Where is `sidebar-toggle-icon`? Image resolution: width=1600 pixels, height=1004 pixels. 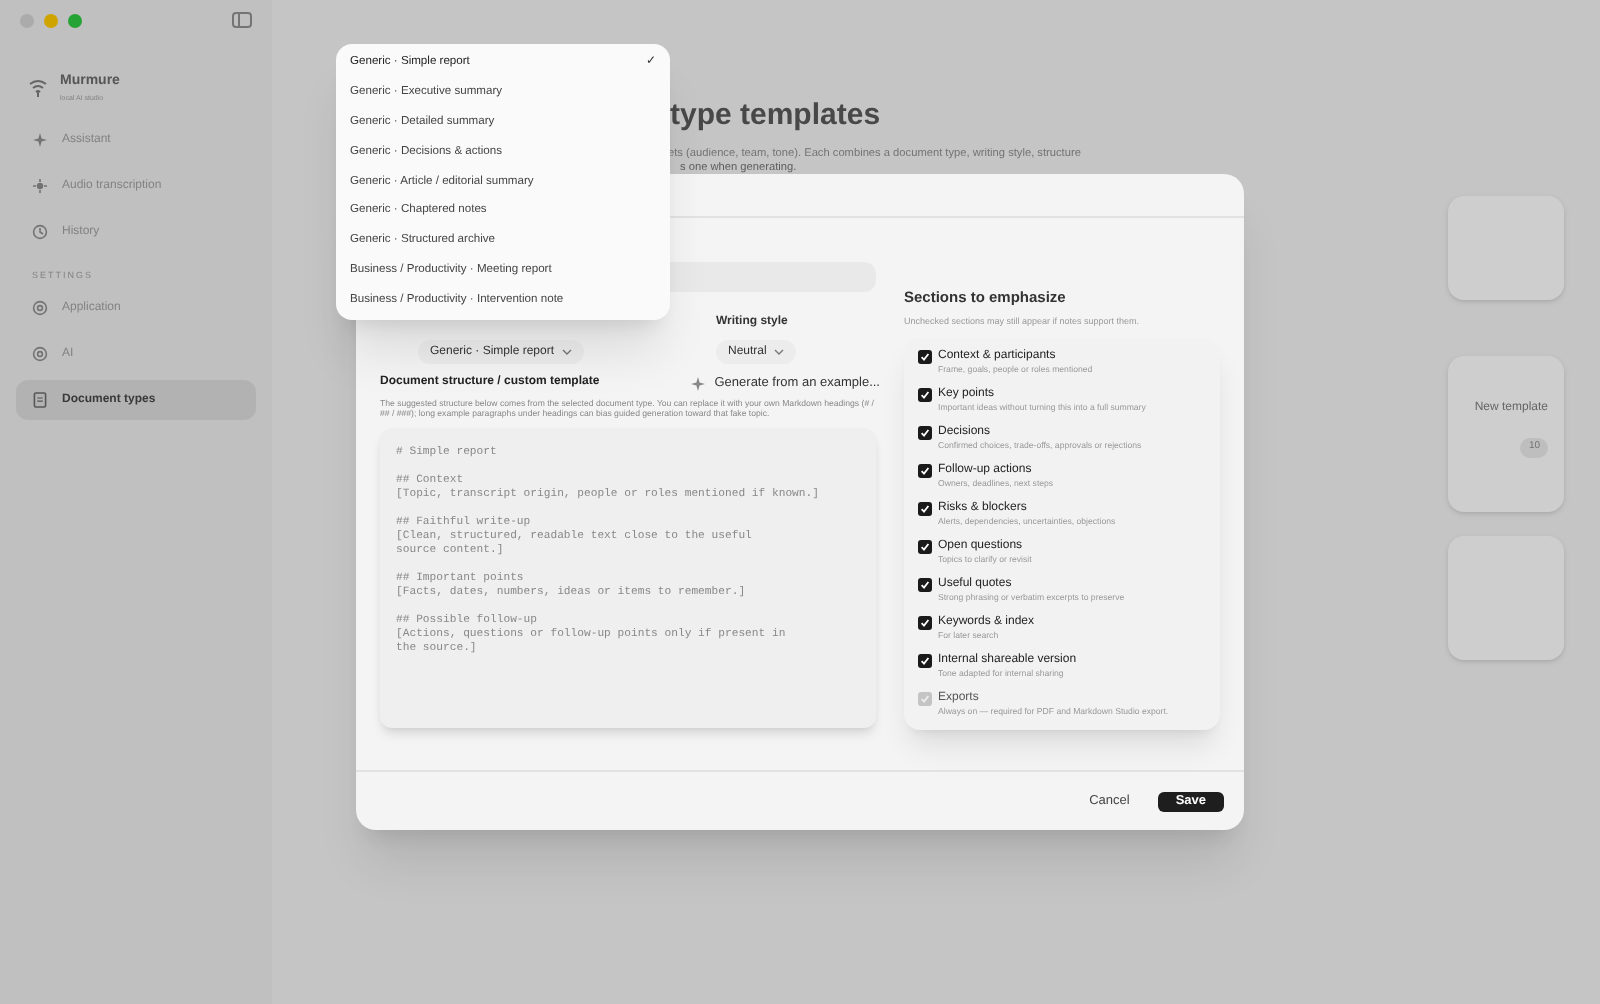
sidebar-toggle-icon is located at coordinates (242, 20).